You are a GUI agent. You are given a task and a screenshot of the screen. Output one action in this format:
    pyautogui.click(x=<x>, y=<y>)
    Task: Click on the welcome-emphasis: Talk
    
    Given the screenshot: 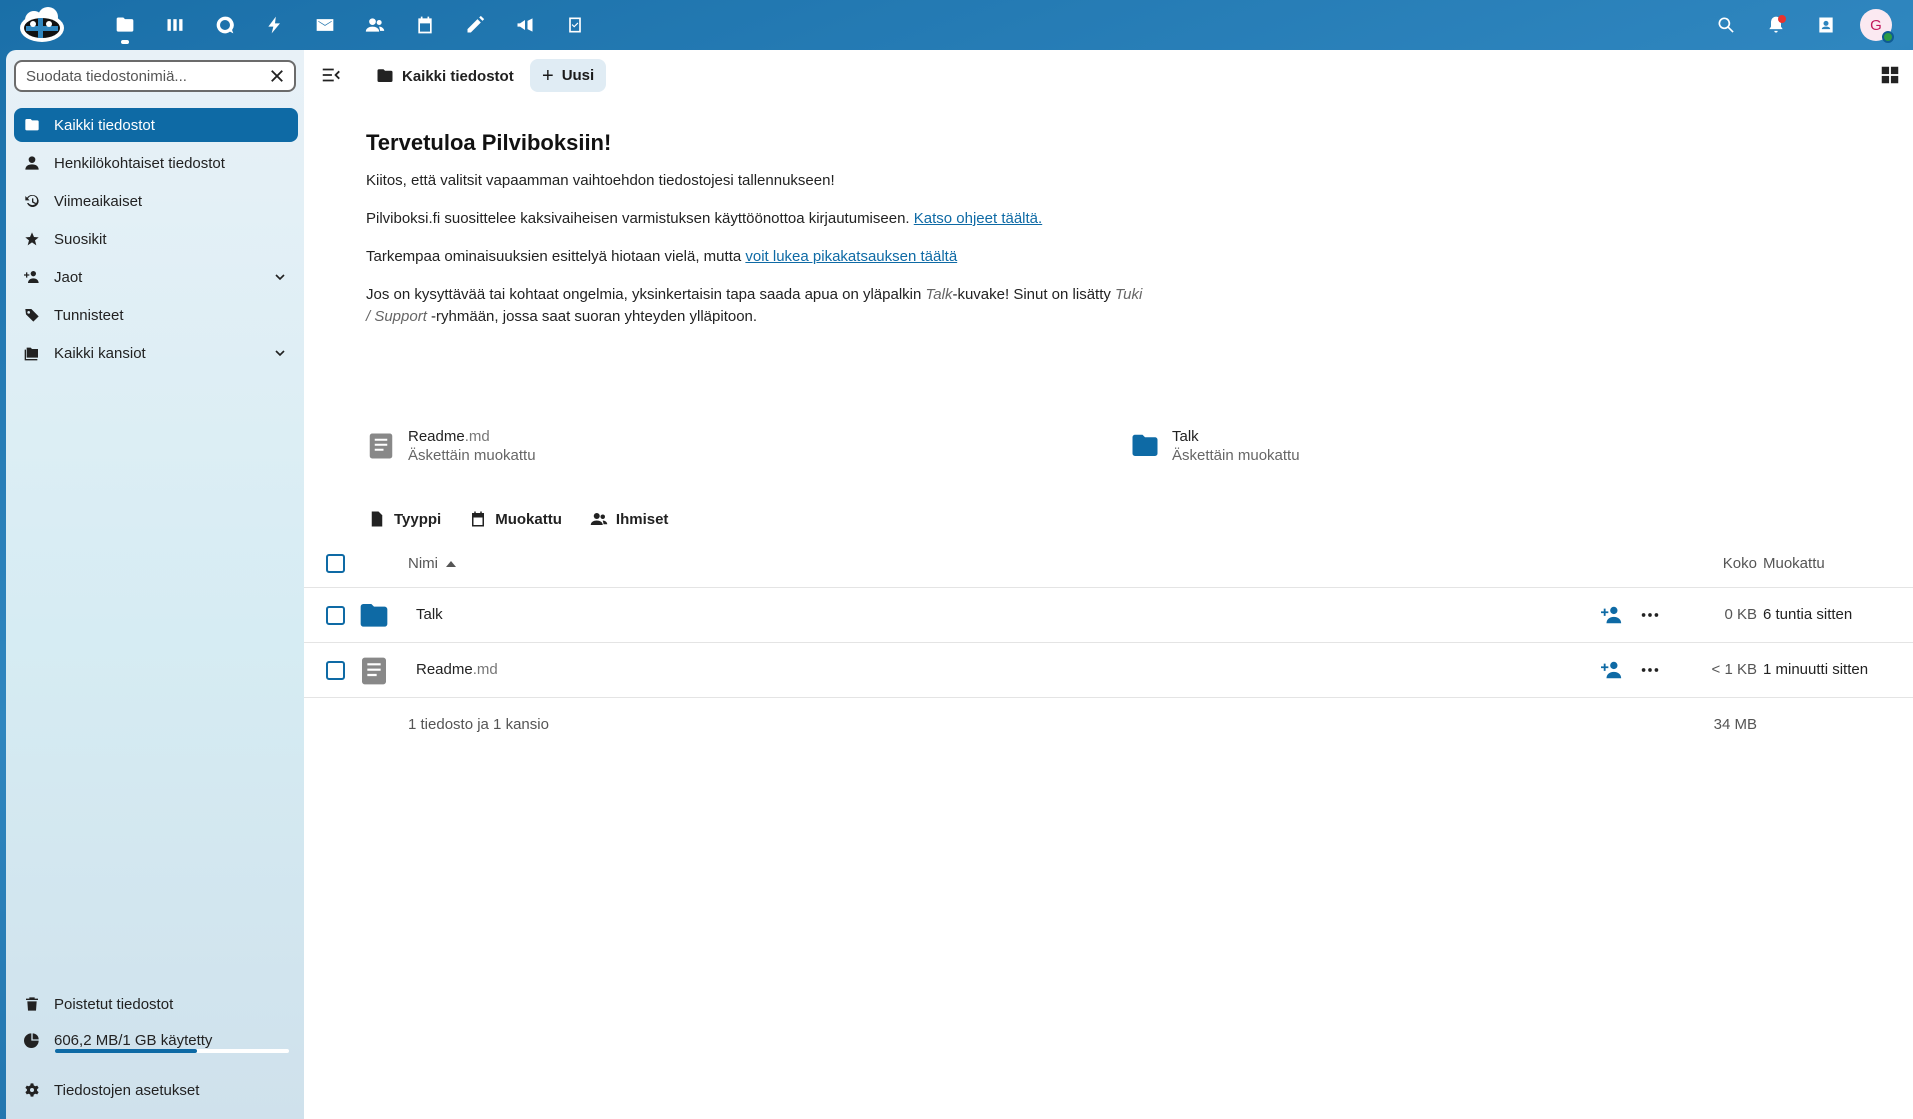 What is the action you would take?
    pyautogui.click(x=939, y=294)
    